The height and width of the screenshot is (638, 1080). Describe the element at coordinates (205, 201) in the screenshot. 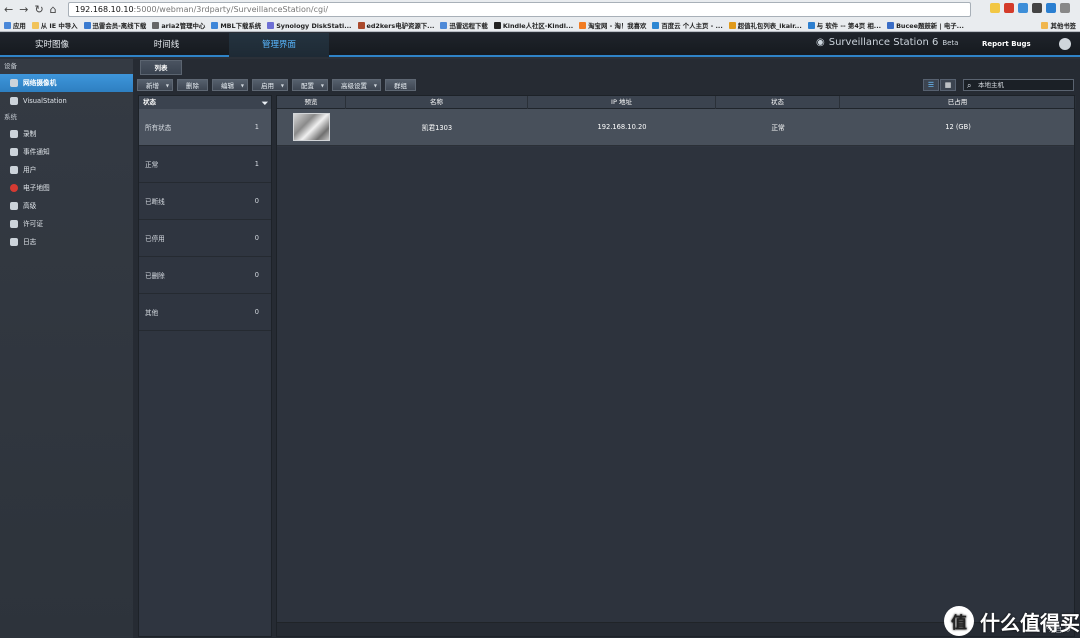

I see `filter-disconnected: 已断线 0` at that location.